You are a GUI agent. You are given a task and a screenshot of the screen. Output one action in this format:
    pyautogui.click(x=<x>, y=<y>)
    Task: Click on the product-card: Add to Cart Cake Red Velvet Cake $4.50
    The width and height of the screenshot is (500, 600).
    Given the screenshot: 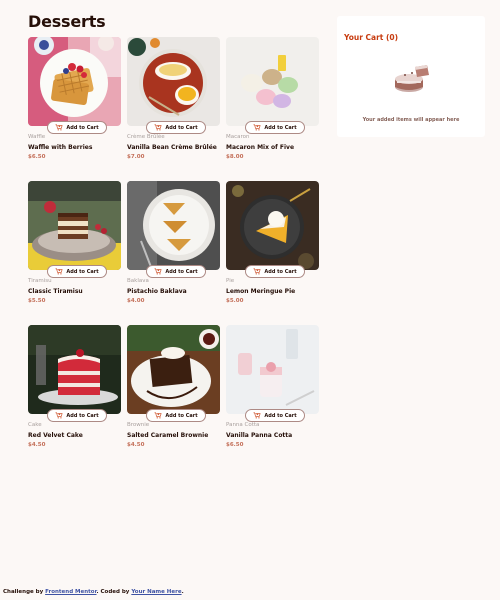 What is the action you would take?
    pyautogui.click(x=74, y=390)
    